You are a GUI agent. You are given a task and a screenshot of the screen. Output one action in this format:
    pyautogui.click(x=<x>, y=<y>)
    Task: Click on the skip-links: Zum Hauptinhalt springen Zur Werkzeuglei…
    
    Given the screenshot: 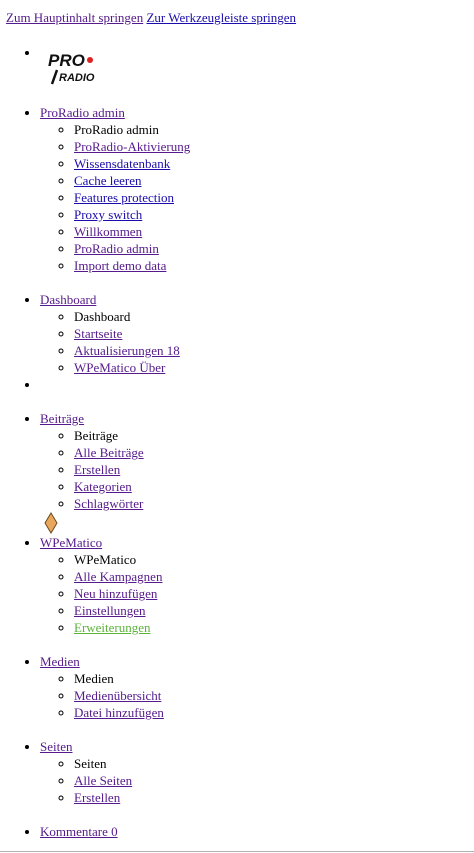 What is the action you would take?
    pyautogui.click(x=151, y=17)
    